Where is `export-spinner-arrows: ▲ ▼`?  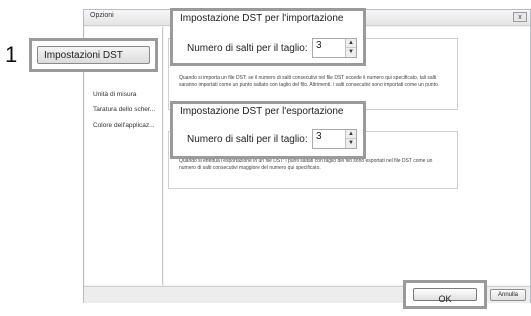 export-spinner-arrows: ▲ ▼ is located at coordinates (350, 139).